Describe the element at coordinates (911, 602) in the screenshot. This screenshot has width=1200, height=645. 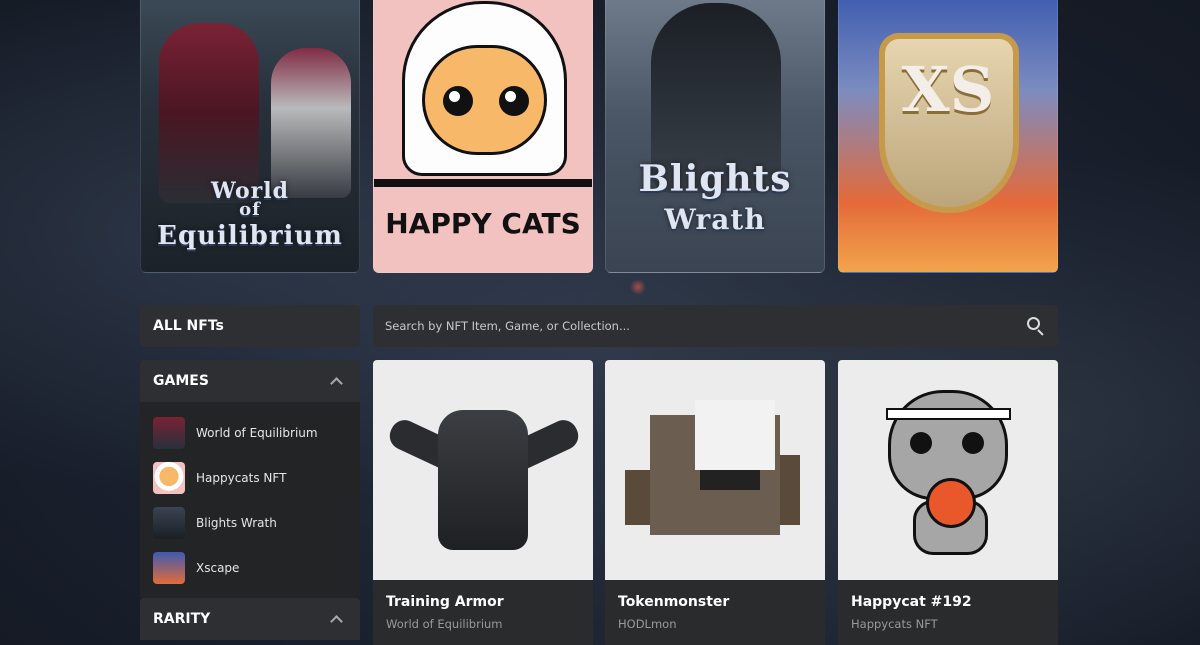
I see `nft-name: Happycat #192` at that location.